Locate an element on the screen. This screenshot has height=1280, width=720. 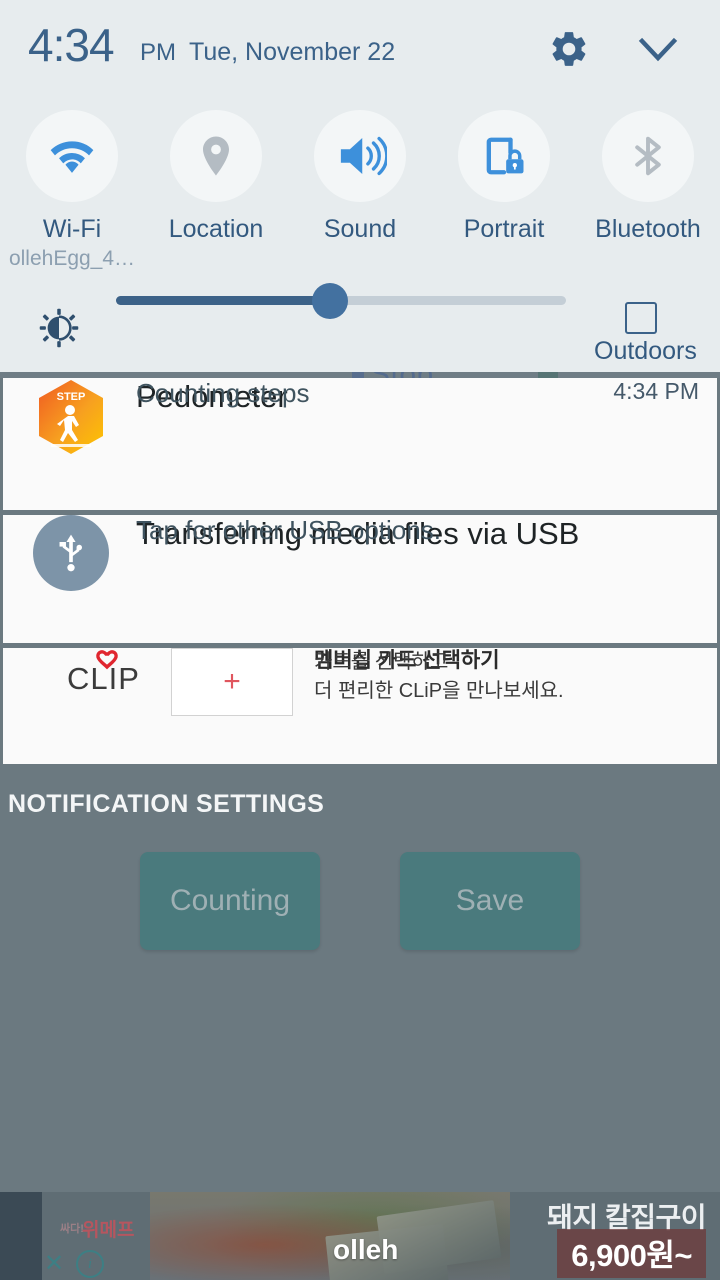
wifi-icon is located at coordinates (72, 156).